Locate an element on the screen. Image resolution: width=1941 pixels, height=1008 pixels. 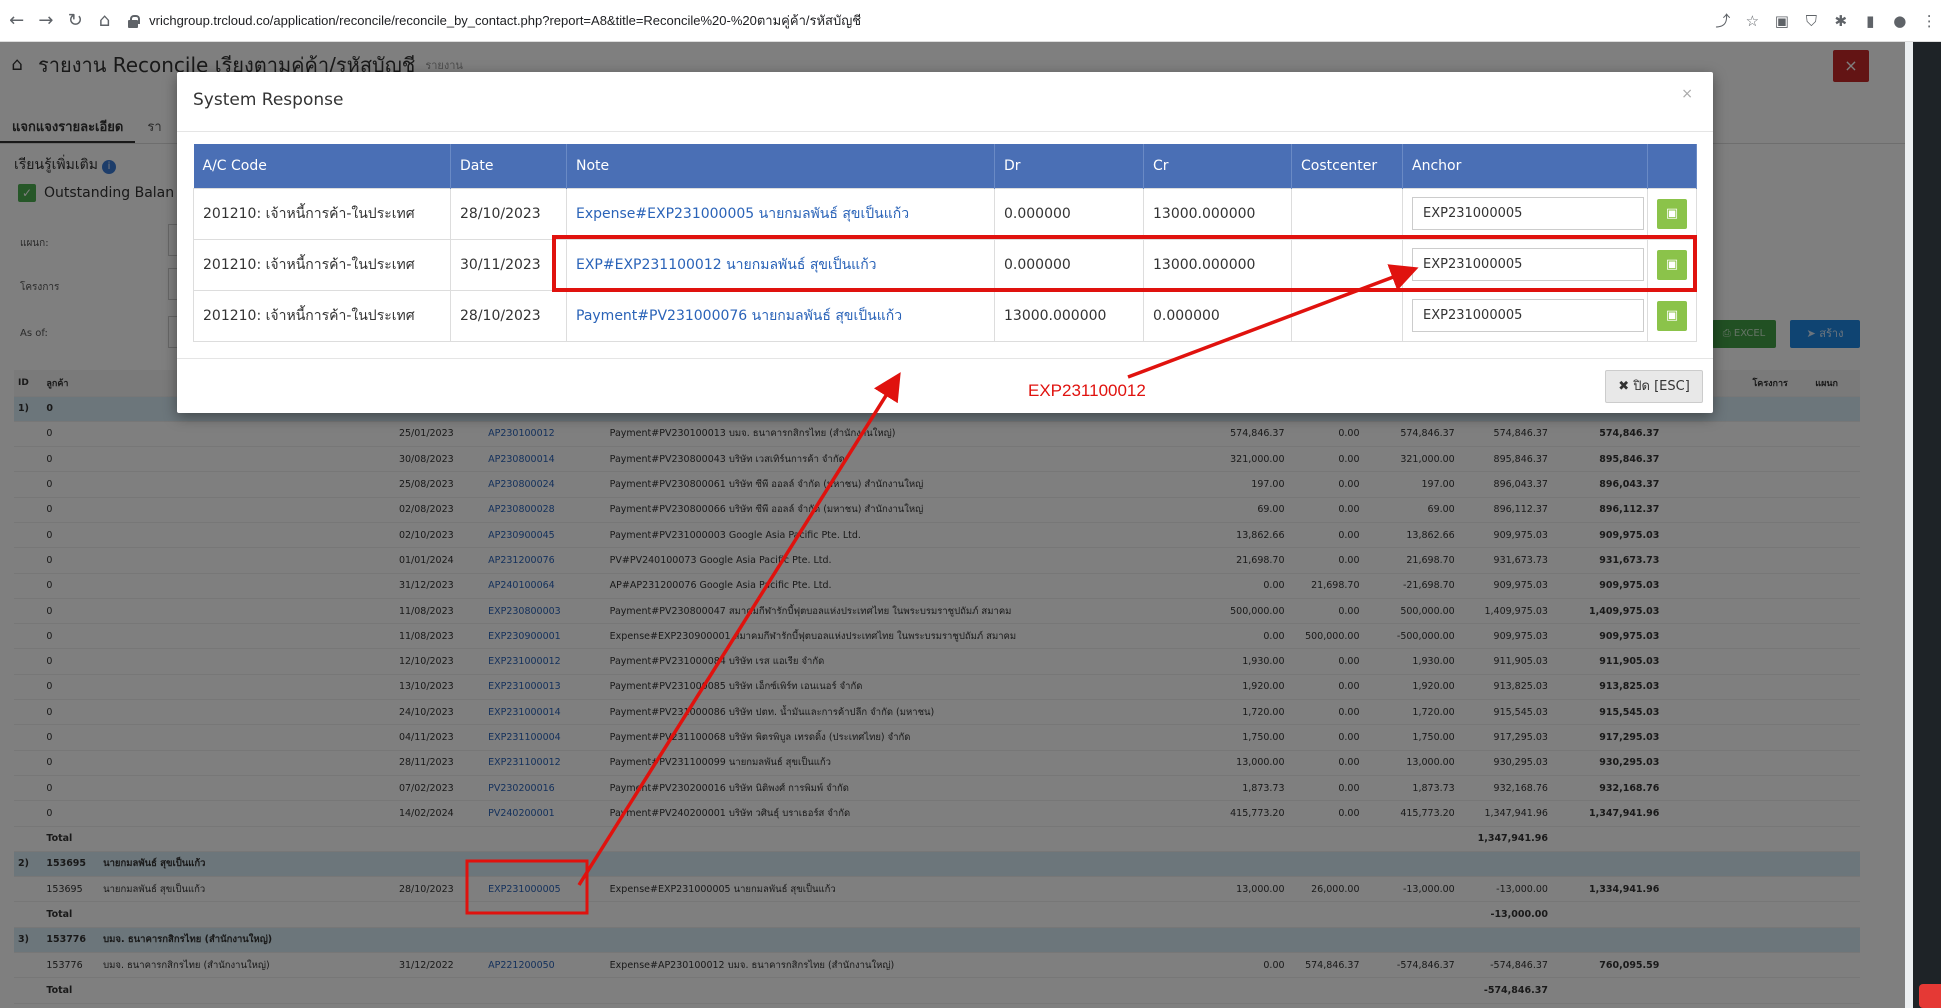
modal-footer: ✖ ปิด [ESC] is located at coordinates (945, 385).